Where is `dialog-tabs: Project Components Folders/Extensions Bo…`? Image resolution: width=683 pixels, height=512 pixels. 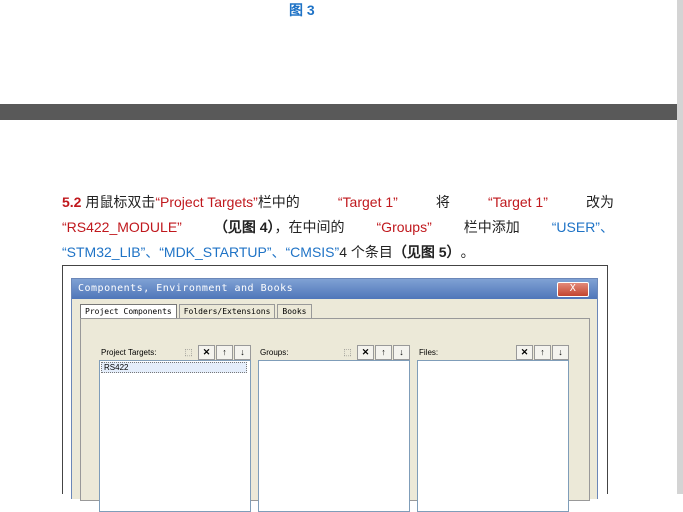
dialog-tabs: Project Components Folders/Extensions Bo… is located at coordinates (197, 311).